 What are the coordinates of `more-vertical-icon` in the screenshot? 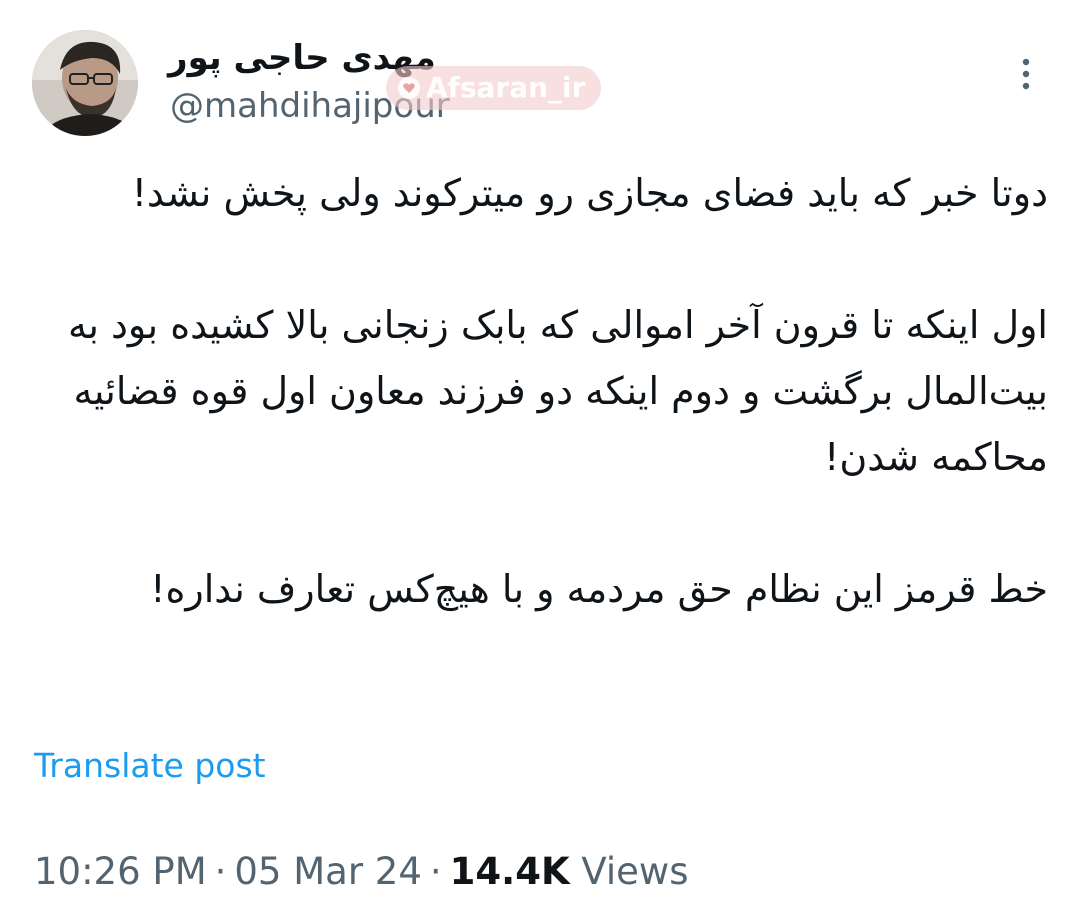 It's located at (1026, 74).